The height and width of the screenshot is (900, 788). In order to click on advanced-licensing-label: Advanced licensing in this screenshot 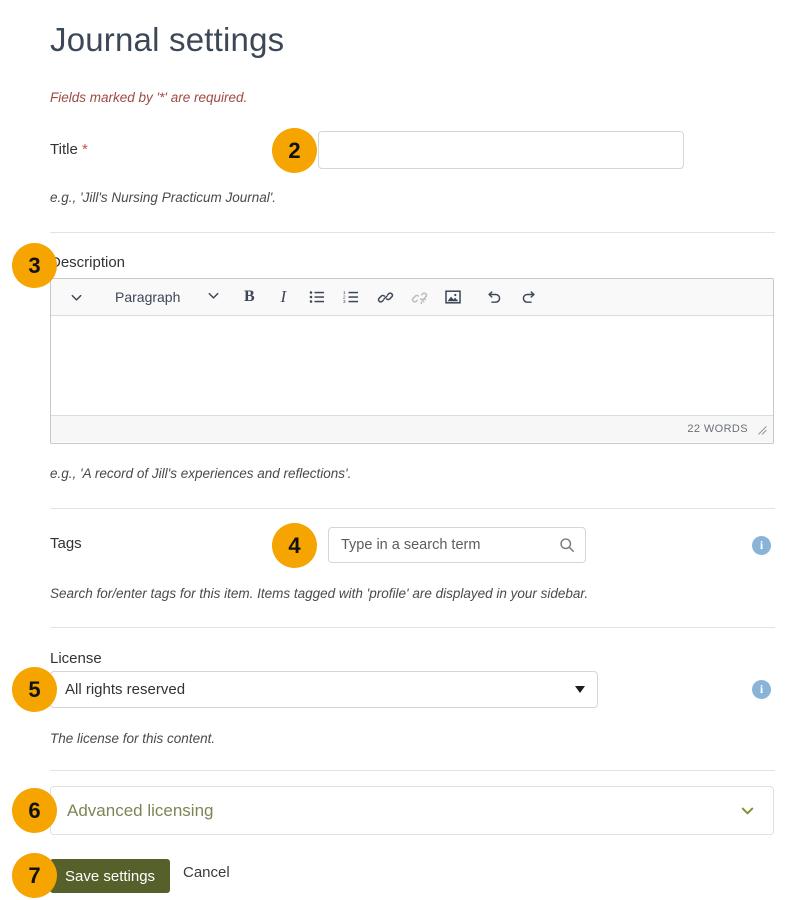, I will do `click(140, 810)`.